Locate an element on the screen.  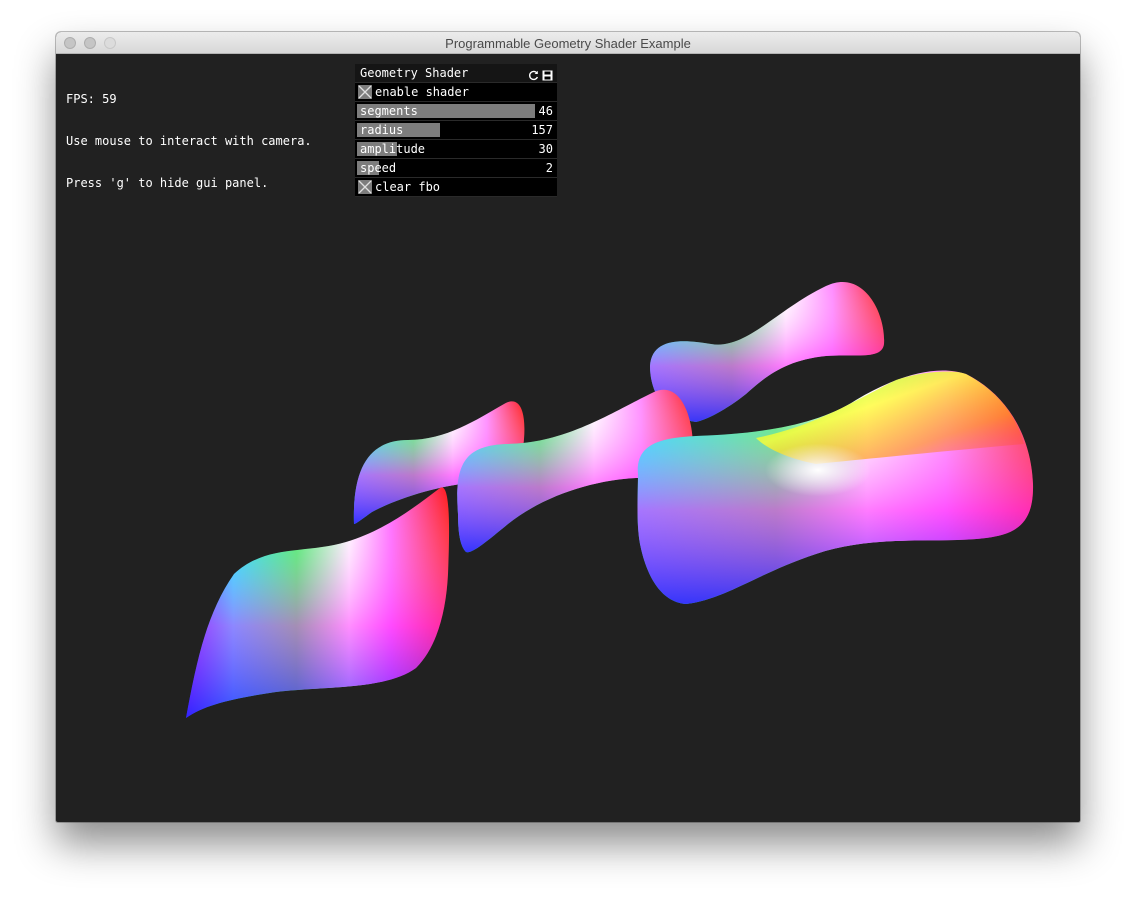
segments-slider: segments 46 is located at coordinates (456, 111).